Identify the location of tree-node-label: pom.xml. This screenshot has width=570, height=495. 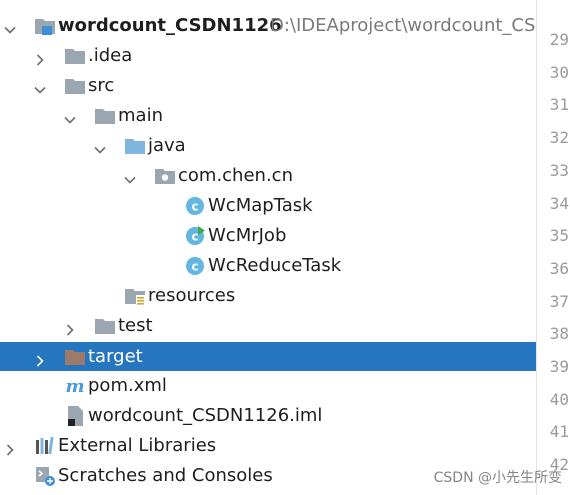
(127, 385).